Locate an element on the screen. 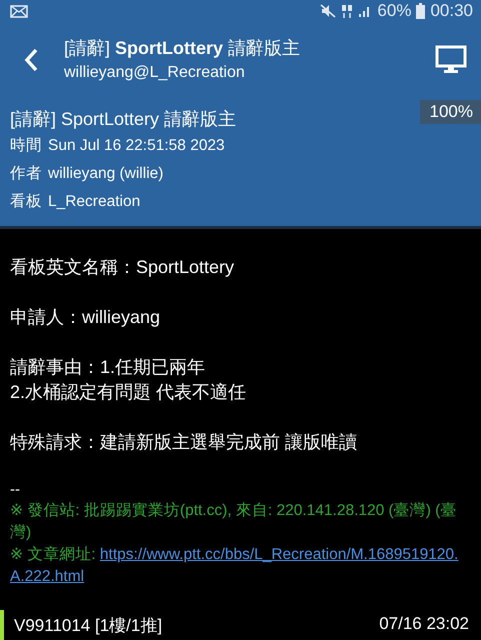 The height and width of the screenshot is (640, 481). field-value: L_Recreation is located at coordinates (94, 201).